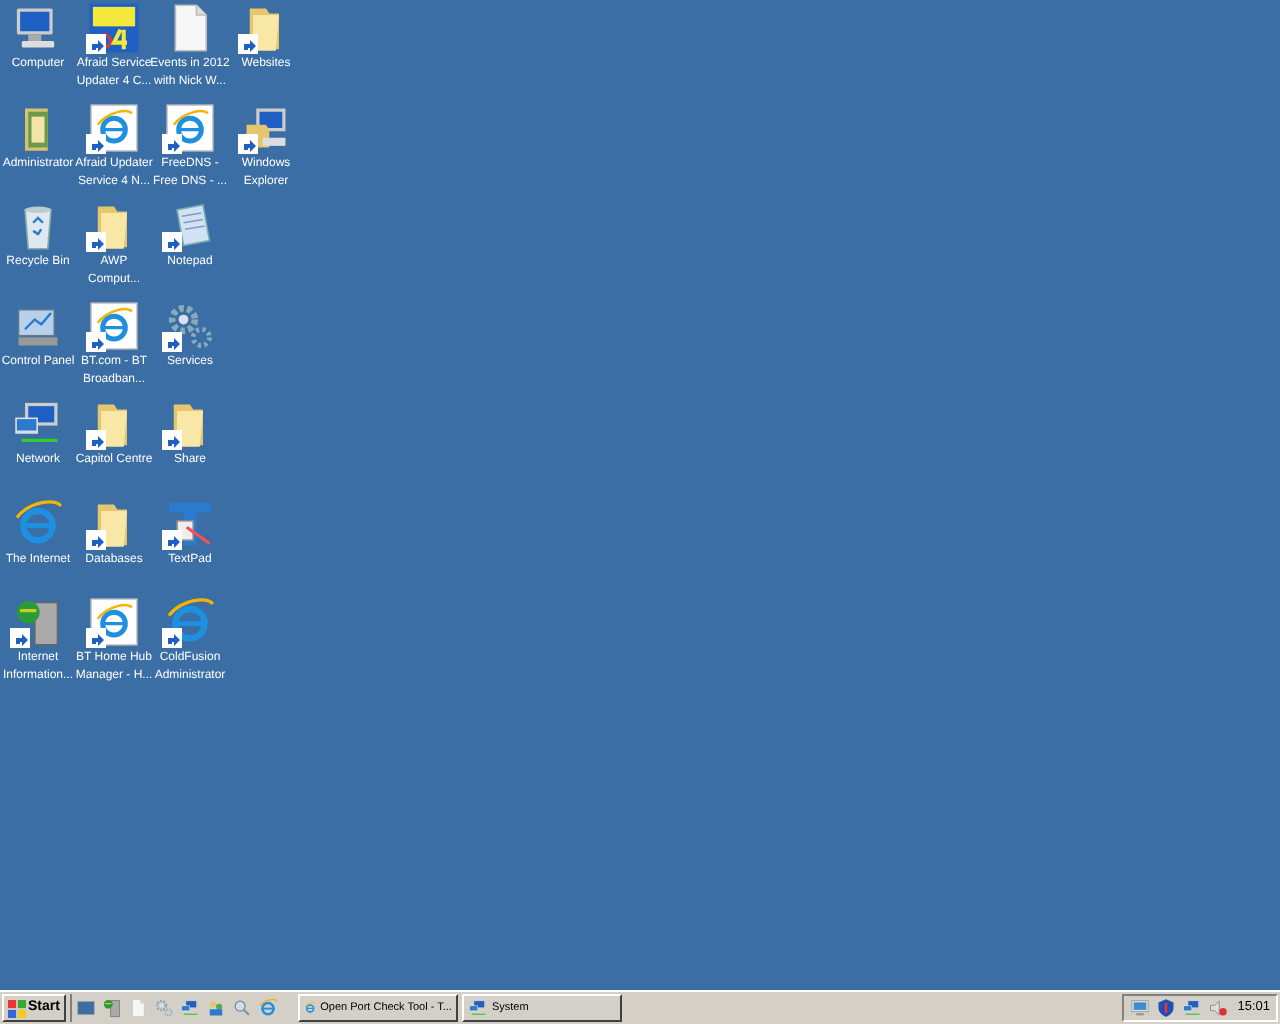 The width and height of the screenshot is (1280, 1024). I want to click on magnifier-icon, so click(241, 1008).